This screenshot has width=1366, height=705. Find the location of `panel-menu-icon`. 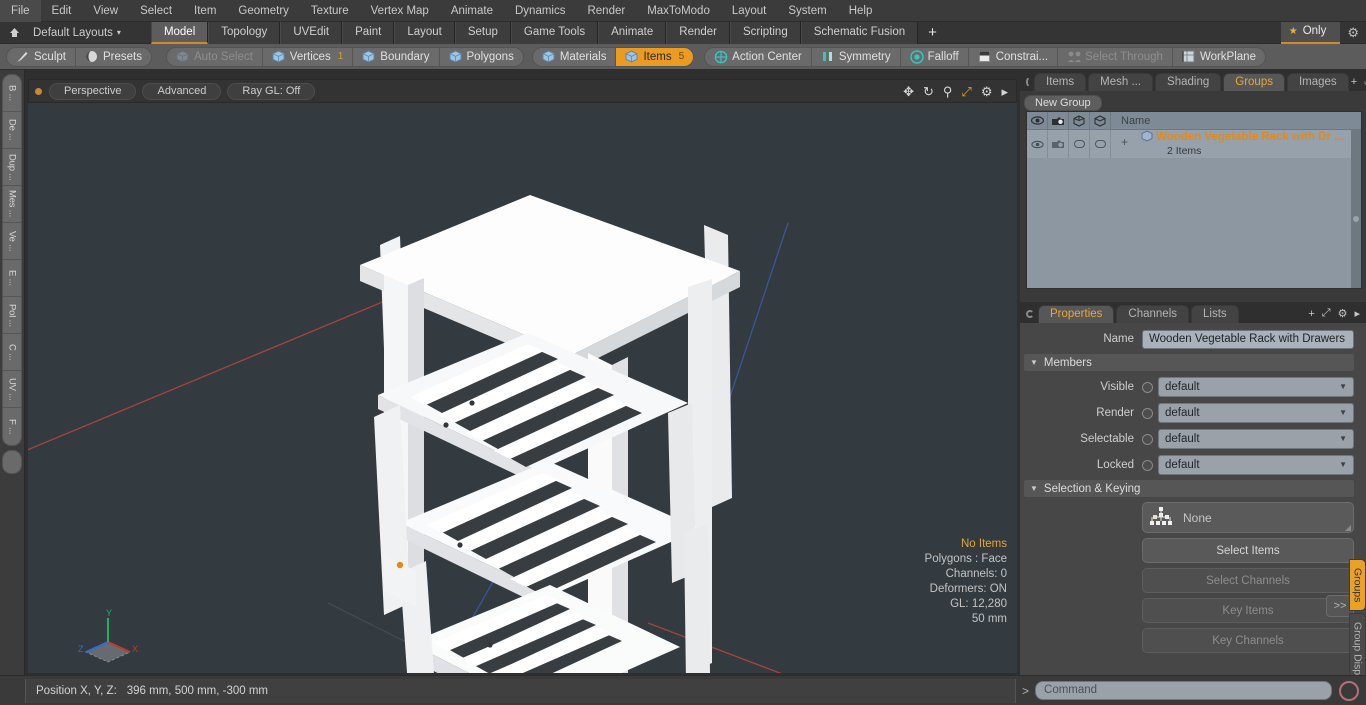

panel-menu-icon is located at coordinates (1028, 82).